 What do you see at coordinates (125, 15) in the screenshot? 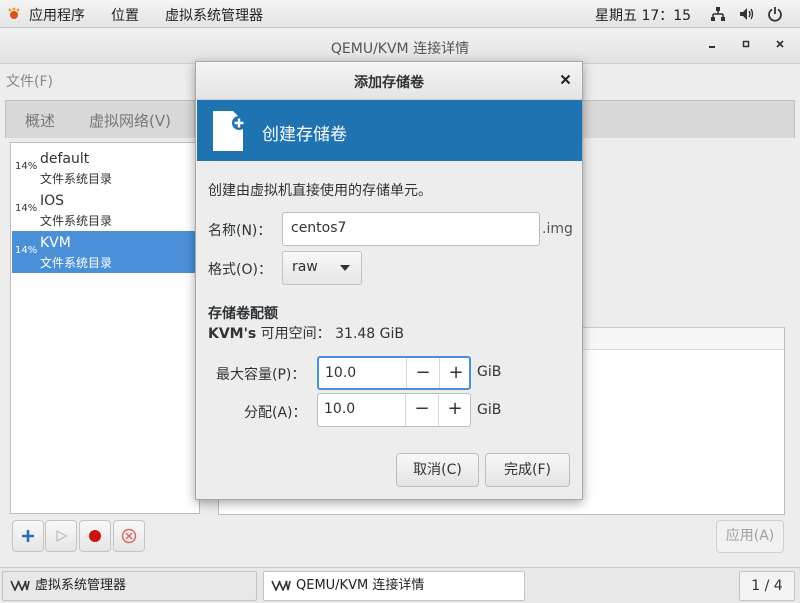
I see `places-menu: 位置` at bounding box center [125, 15].